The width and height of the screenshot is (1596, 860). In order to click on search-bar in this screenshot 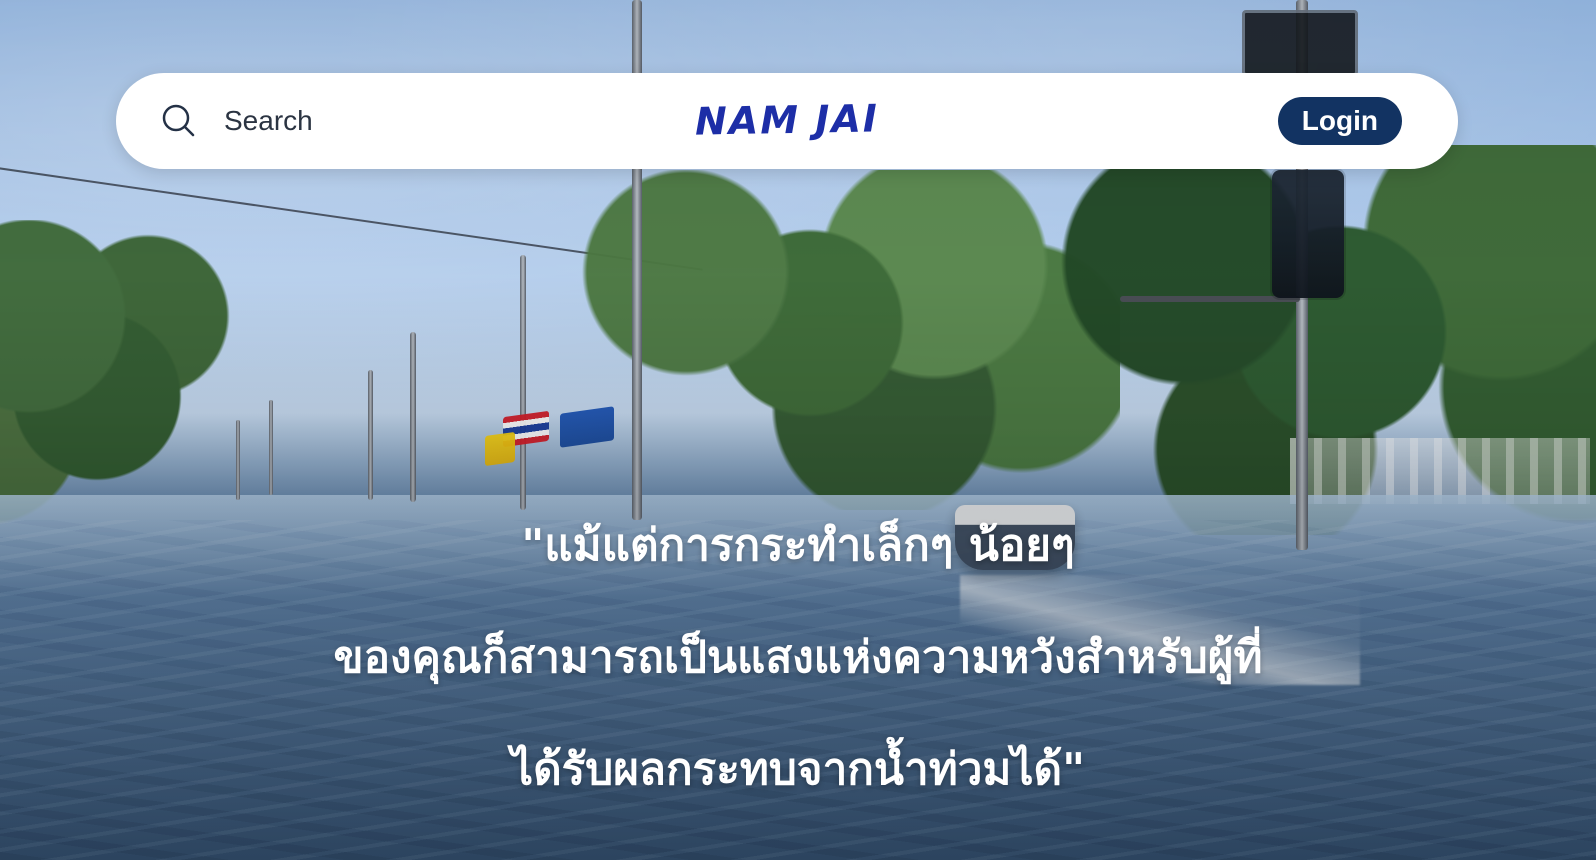, I will do `click(348, 121)`.